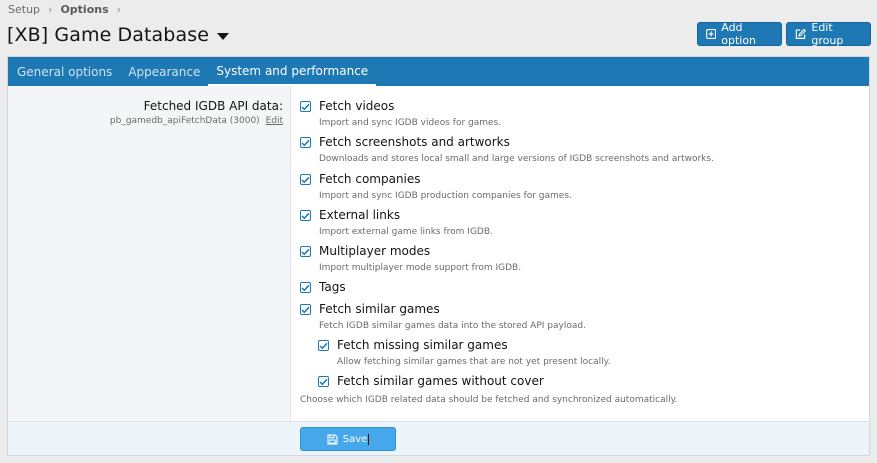 This screenshot has height=463, width=877. What do you see at coordinates (422, 345) in the screenshot?
I see `option-label: Fetch missing similar games` at bounding box center [422, 345].